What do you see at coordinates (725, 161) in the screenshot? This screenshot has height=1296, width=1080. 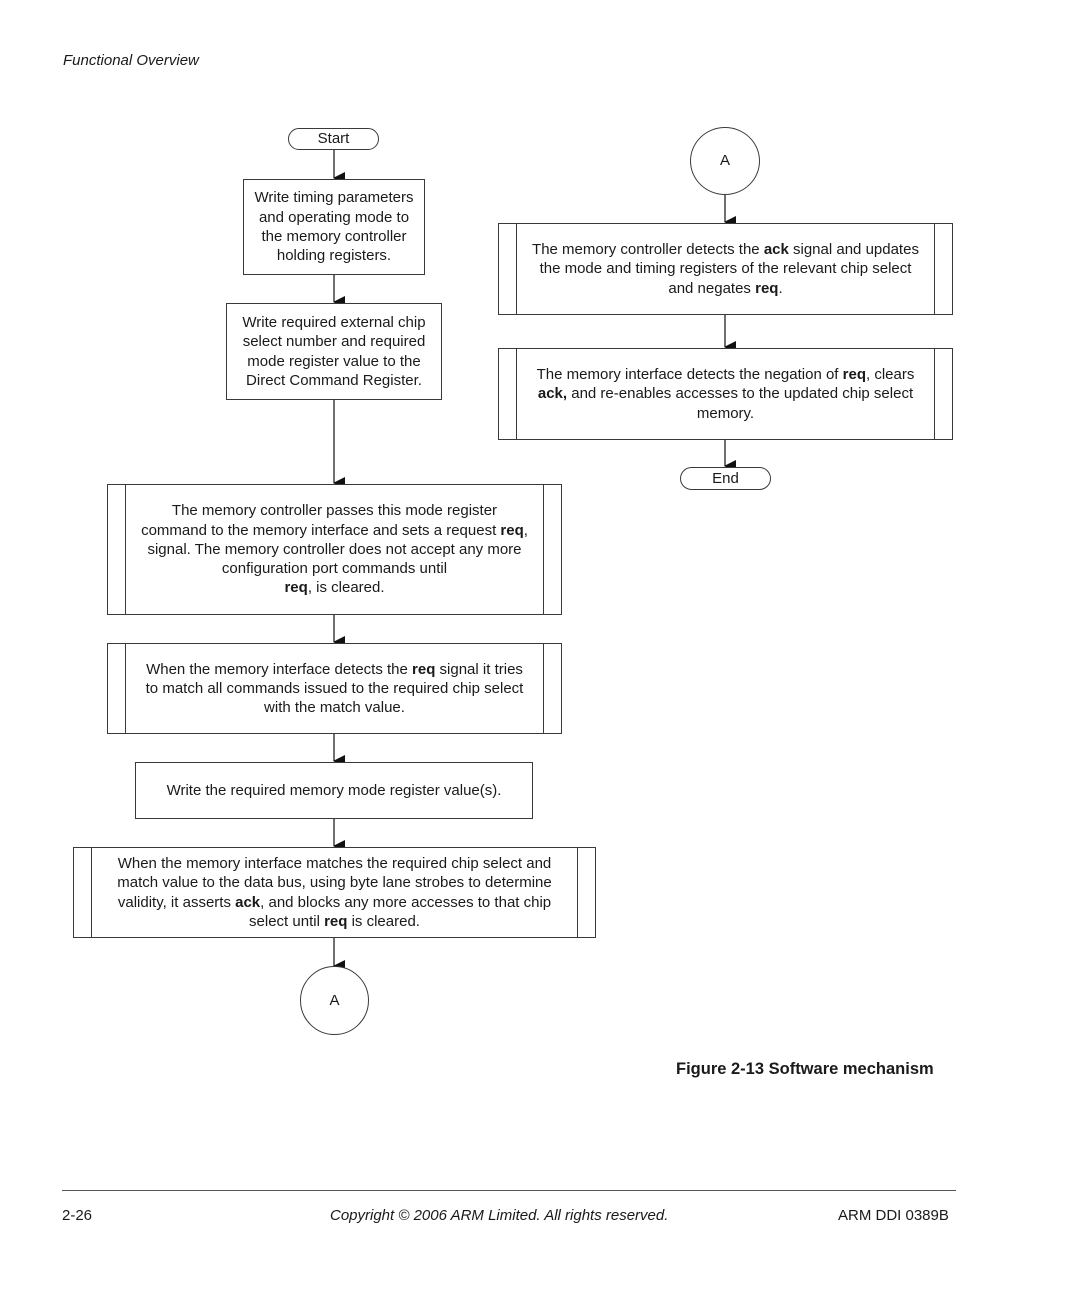 I see `connector-a-in: A` at bounding box center [725, 161].